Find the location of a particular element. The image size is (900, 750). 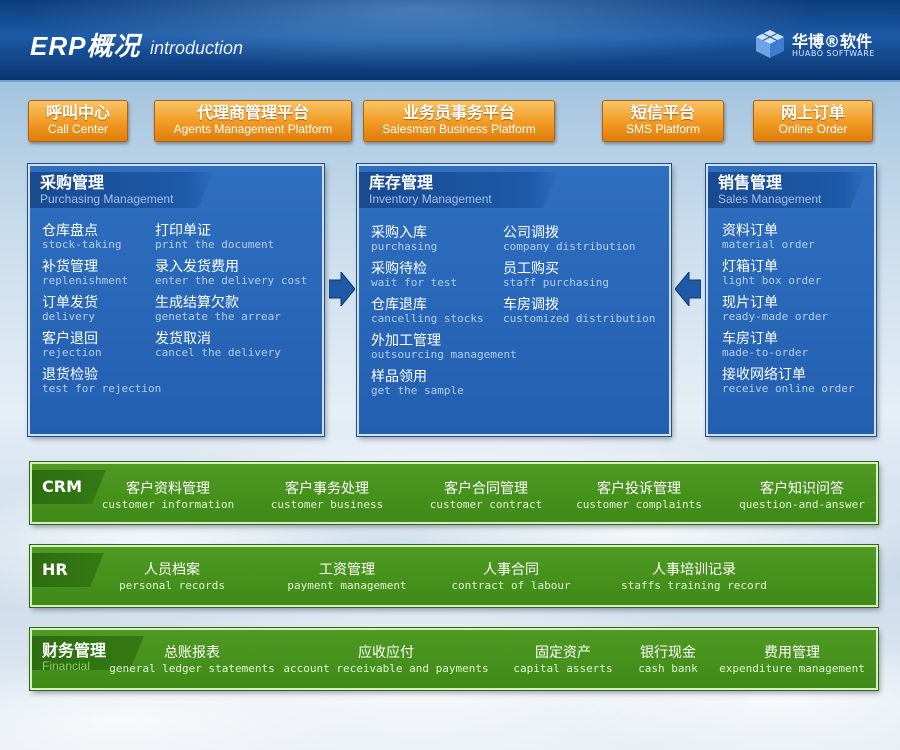

get-sample-item: 样品领用 get the sample is located at coordinates (417, 383).